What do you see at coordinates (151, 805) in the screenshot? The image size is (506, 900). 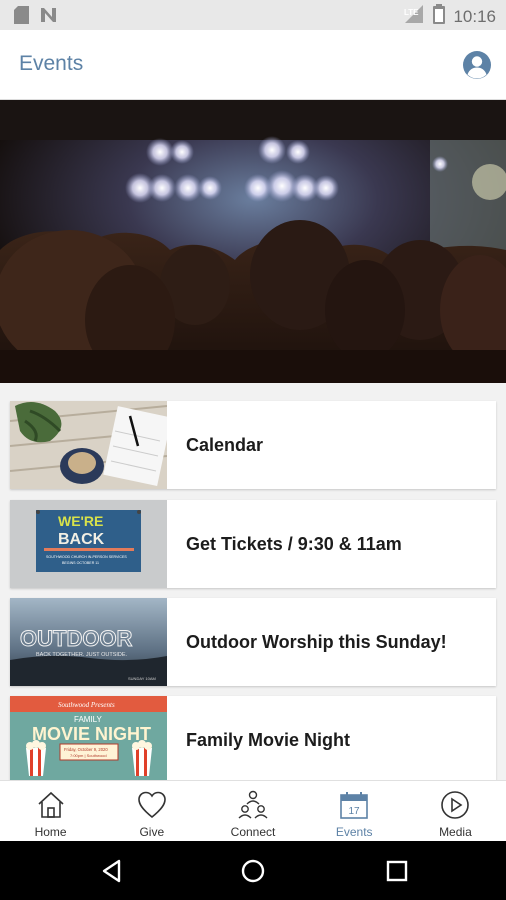 I see `heart-icon` at bounding box center [151, 805].